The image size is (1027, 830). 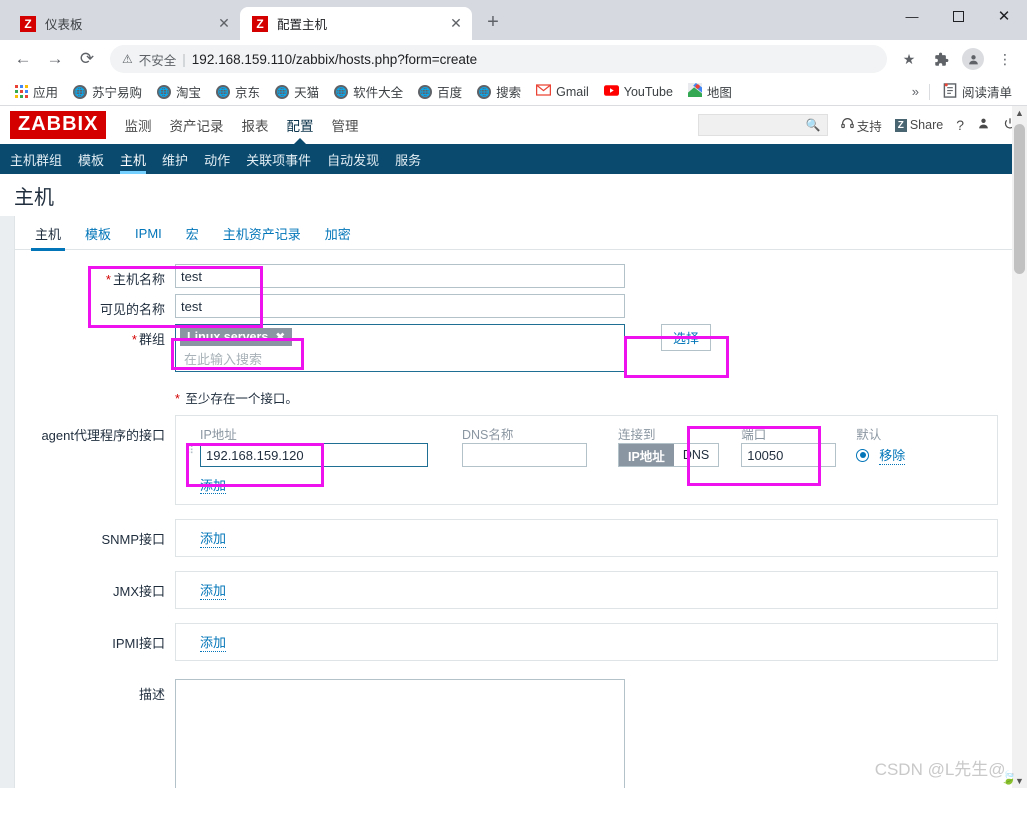 I want to click on menu-item-reports: 报表, so click(x=254, y=125).